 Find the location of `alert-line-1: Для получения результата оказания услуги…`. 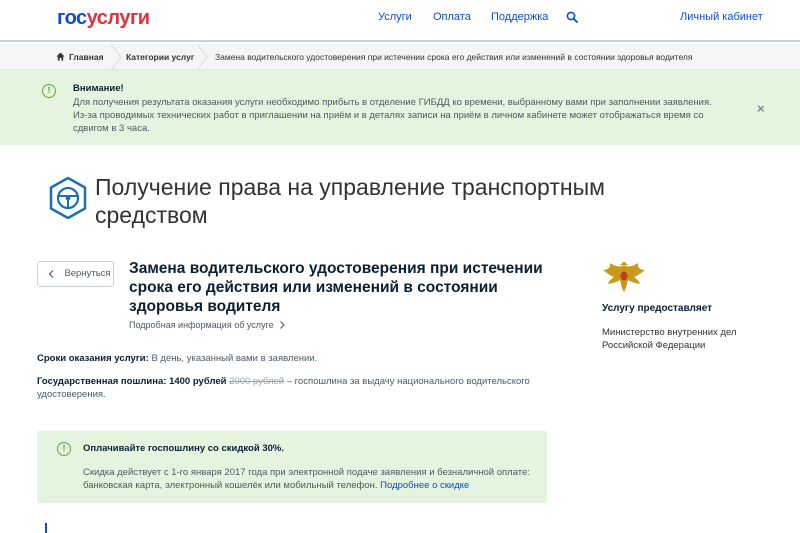

alert-line-1: Для получения результата оказания услуги… is located at coordinates (392, 102).